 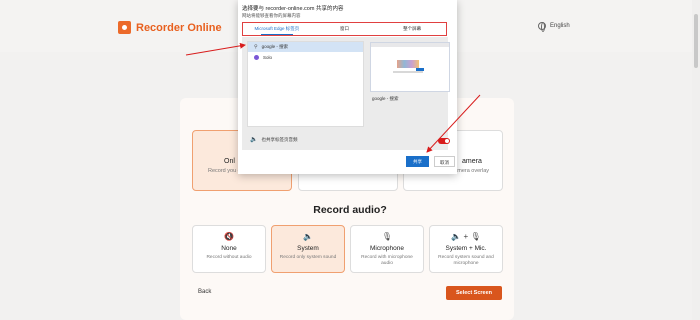 I want to click on share-source-tabs: Microsoft Edge 标签页 窗口 整个屏幕, so click(x=344, y=29).